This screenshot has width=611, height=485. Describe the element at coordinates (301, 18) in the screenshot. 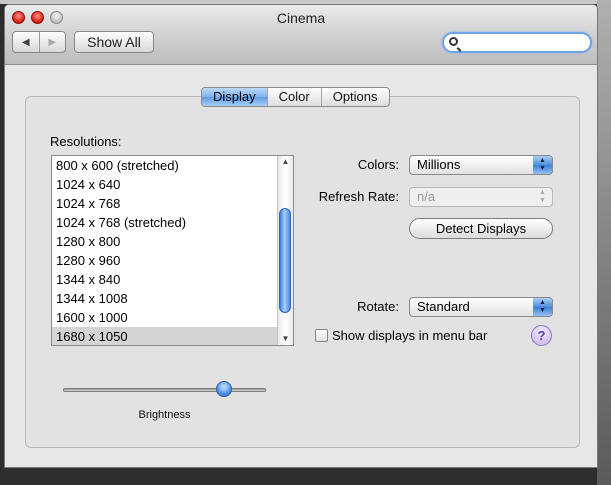

I see `window-title: Cinema` at that location.